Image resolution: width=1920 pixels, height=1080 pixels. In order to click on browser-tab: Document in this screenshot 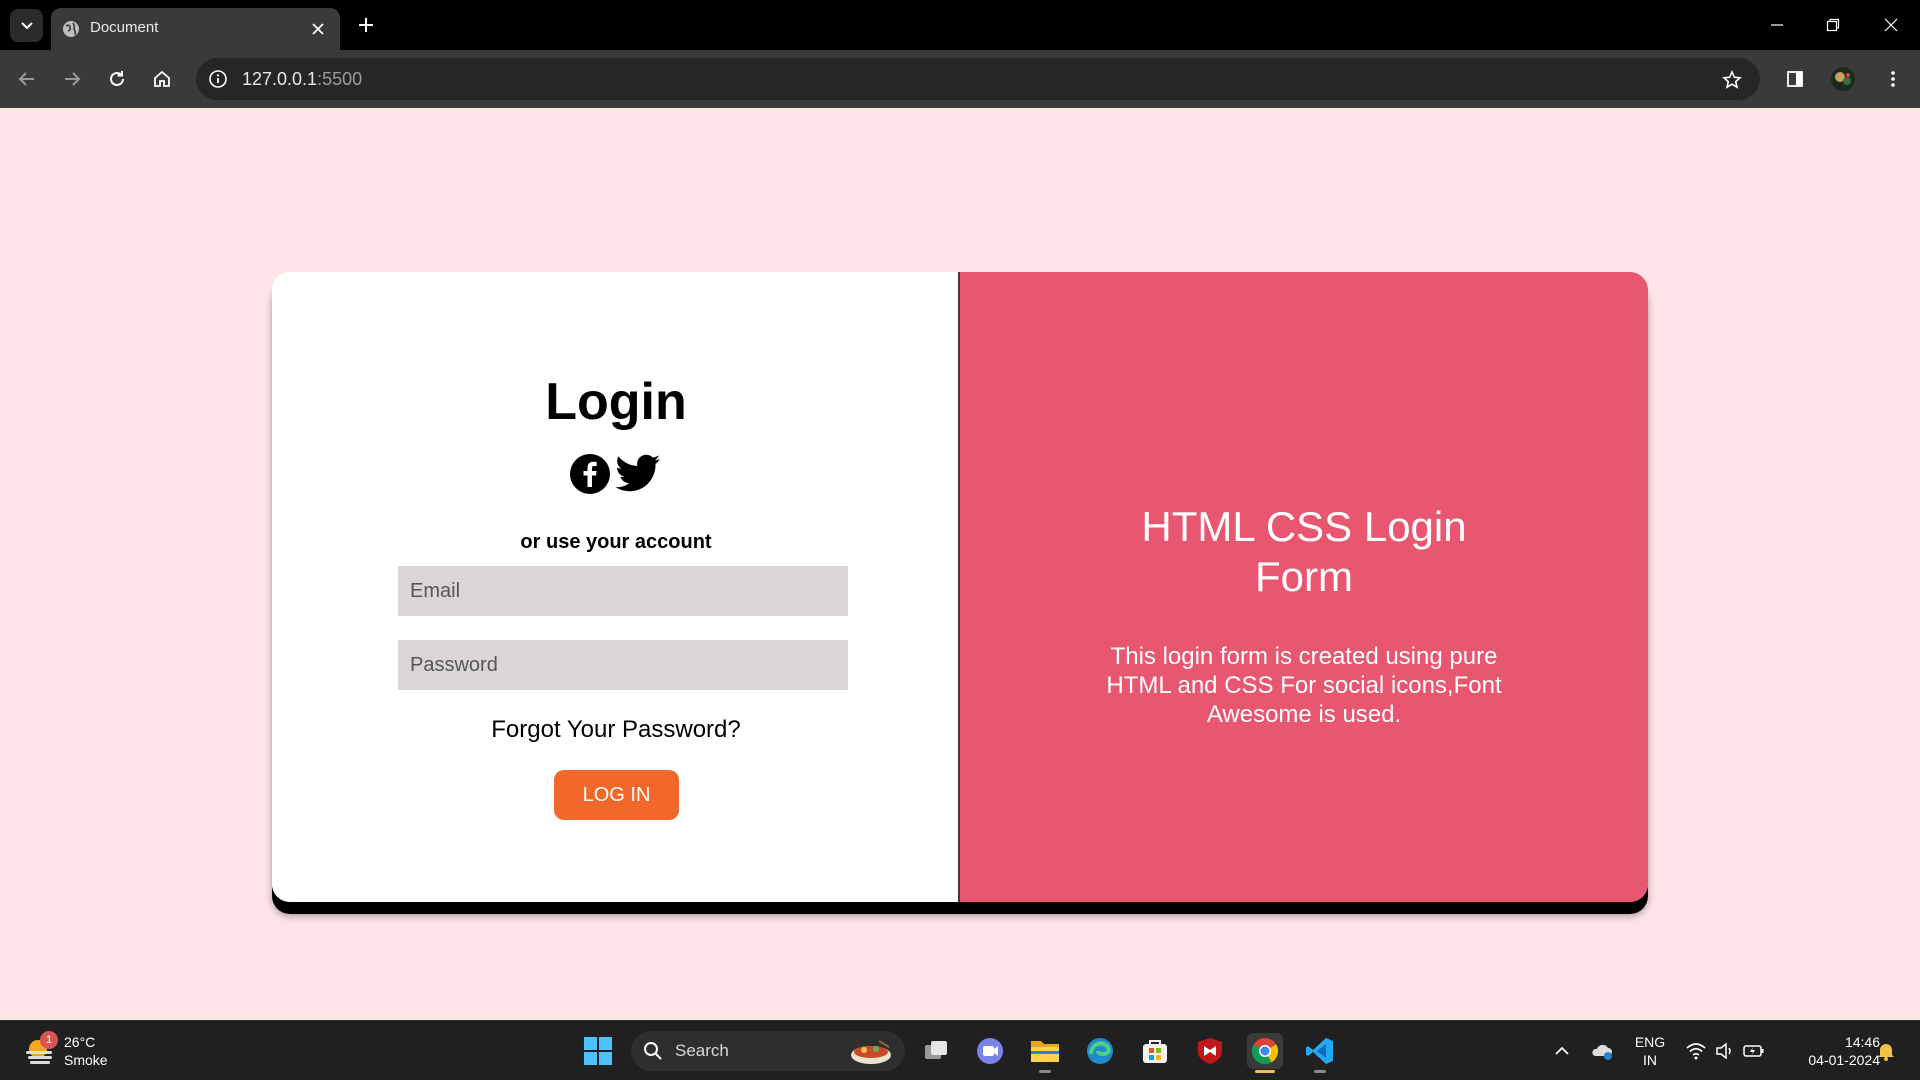, I will do `click(195, 29)`.